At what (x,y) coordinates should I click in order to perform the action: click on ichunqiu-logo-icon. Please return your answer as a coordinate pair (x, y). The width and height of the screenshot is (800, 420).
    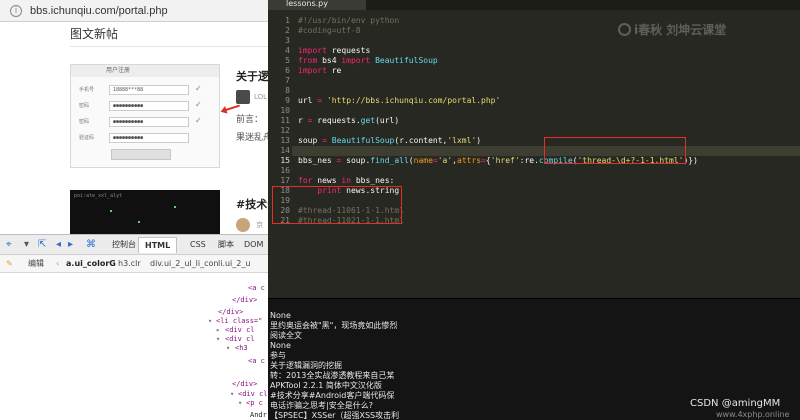
    Looking at the image, I should click on (624, 29).